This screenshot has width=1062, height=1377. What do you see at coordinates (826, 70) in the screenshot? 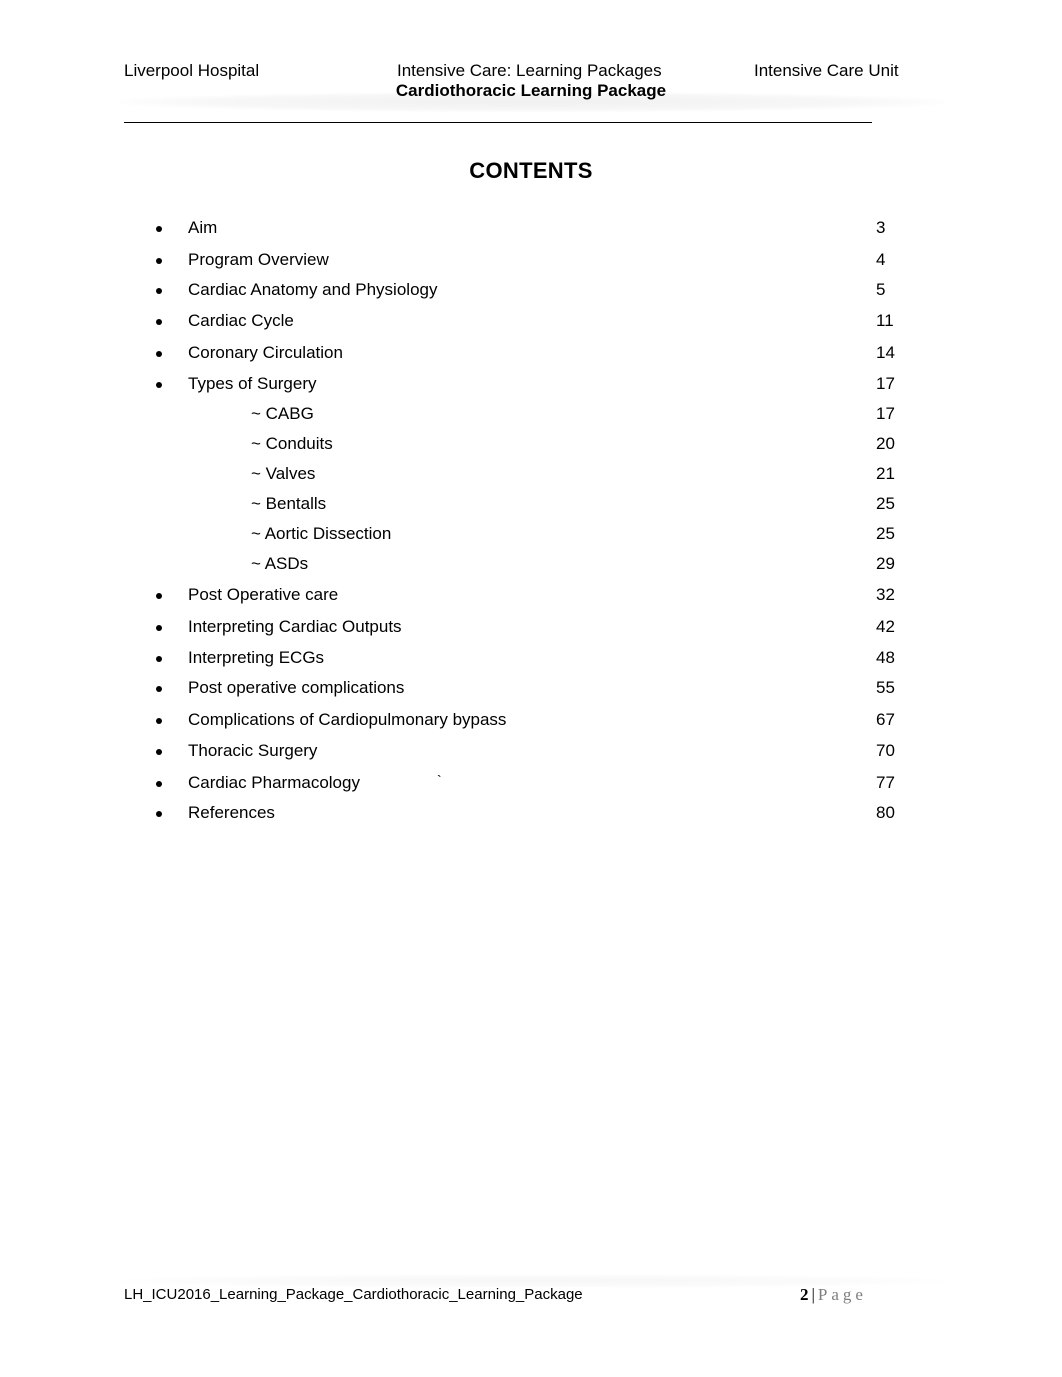
I see `header-unit: Intensive Care Unit` at bounding box center [826, 70].